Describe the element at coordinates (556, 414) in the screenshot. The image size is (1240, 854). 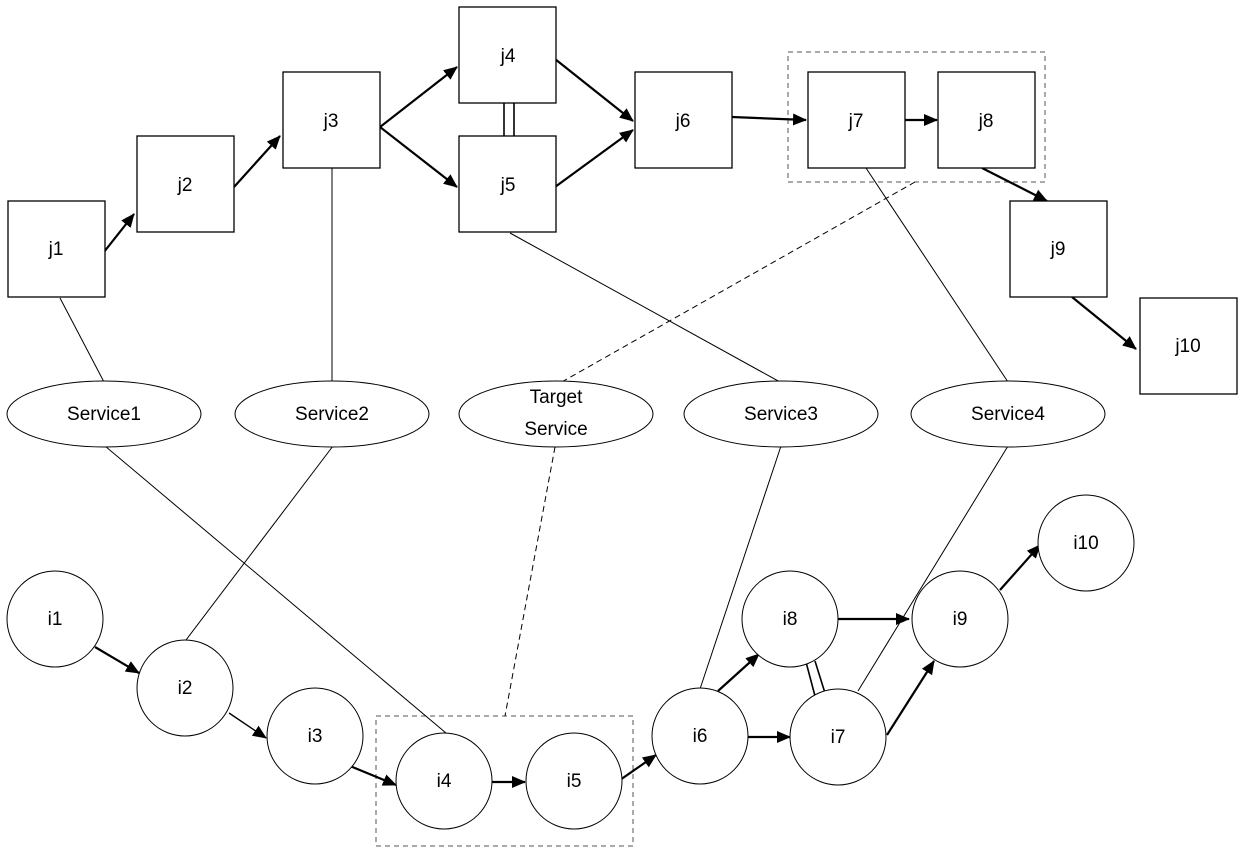
I see `target-service: Target Service` at that location.